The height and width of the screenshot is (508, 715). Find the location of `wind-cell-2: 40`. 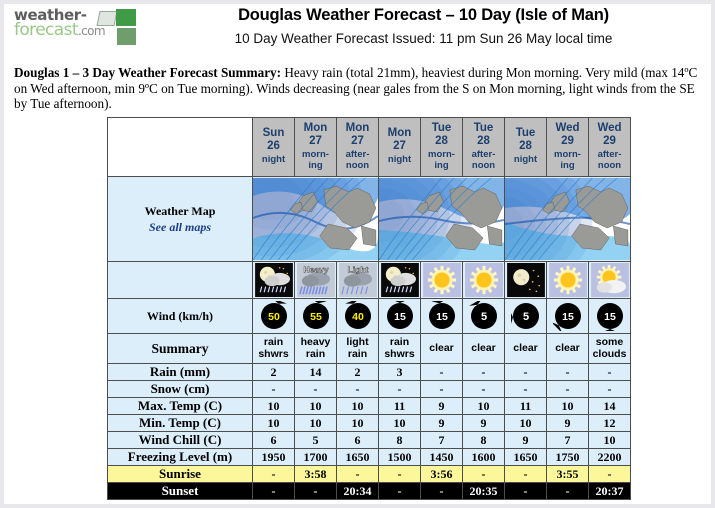

wind-cell-2: 40 is located at coordinates (357, 316).